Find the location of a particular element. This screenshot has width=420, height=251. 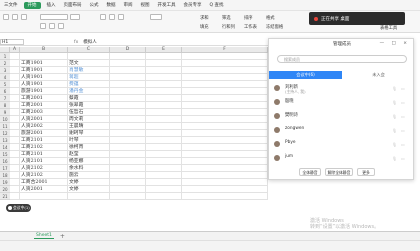

meeting-float-button: 会议中(1) is located at coordinates (18, 208).